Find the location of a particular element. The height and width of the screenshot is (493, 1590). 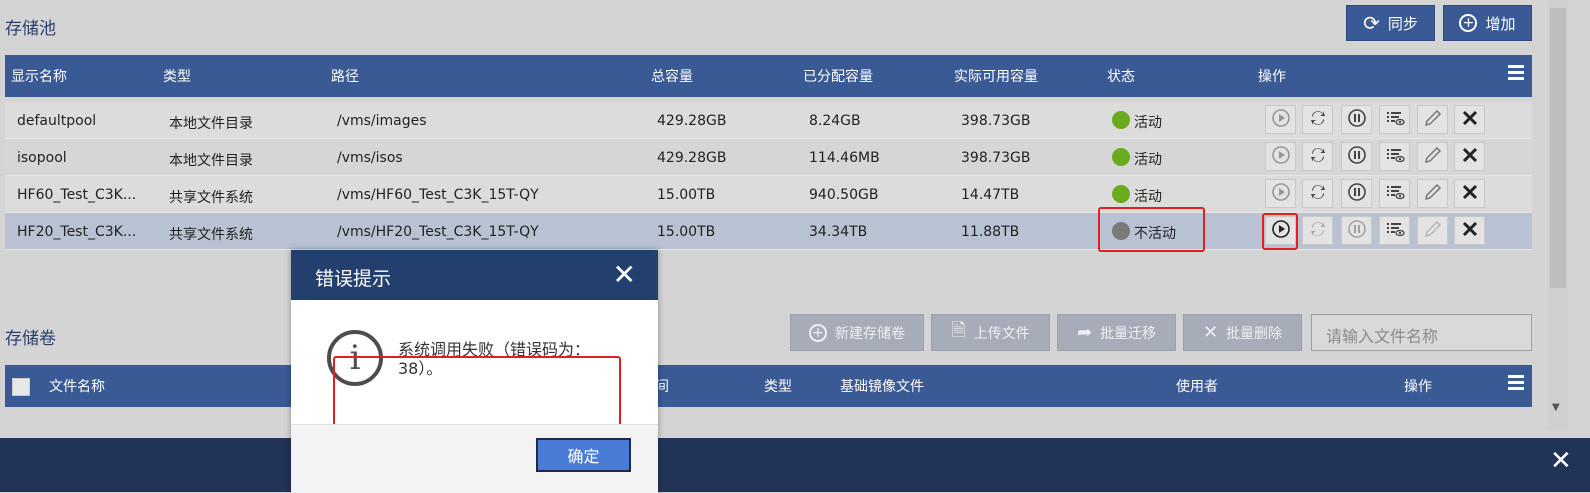

cell-allocated: 8.24GB is located at coordinates (835, 121).